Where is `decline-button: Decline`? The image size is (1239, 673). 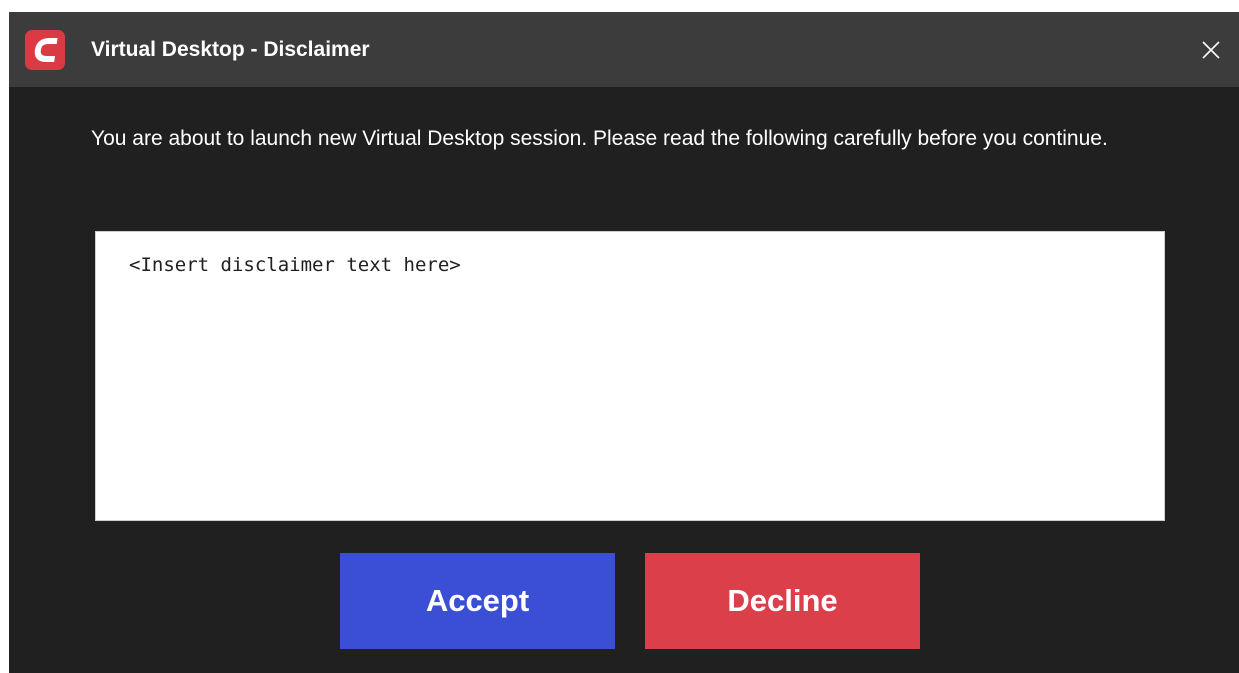 decline-button: Decline is located at coordinates (782, 601).